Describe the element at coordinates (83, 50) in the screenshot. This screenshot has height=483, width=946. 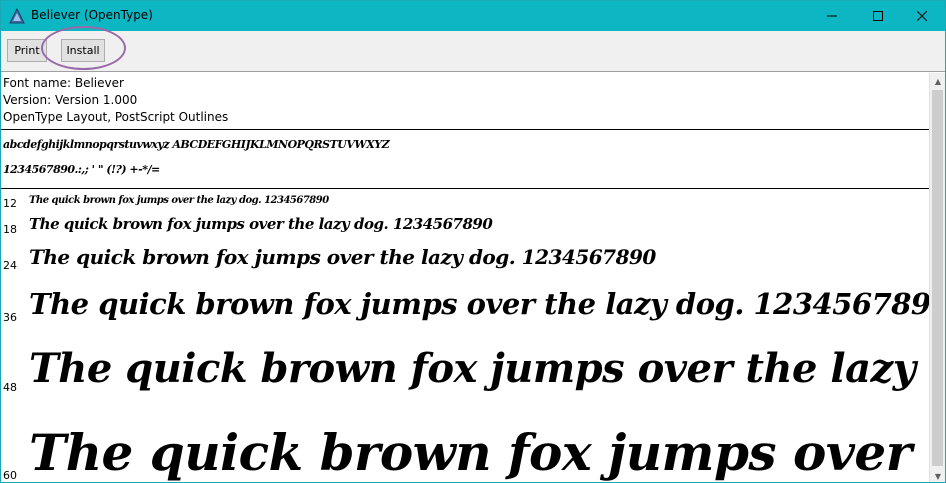
I see `install-button: Install` at that location.